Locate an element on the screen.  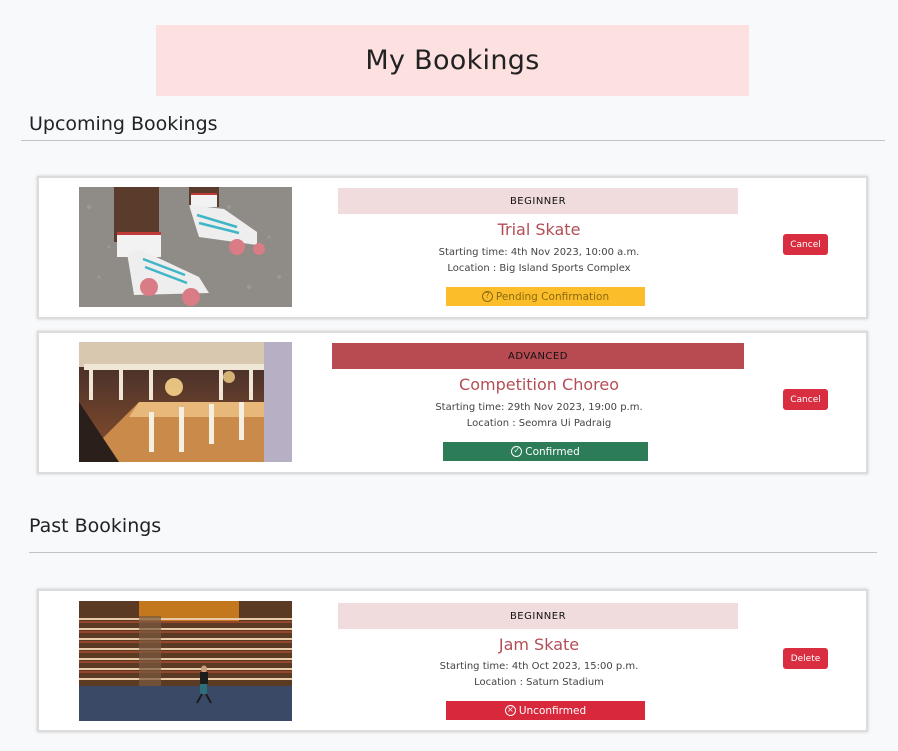
level-badge: ADVANCED is located at coordinates (538, 356).